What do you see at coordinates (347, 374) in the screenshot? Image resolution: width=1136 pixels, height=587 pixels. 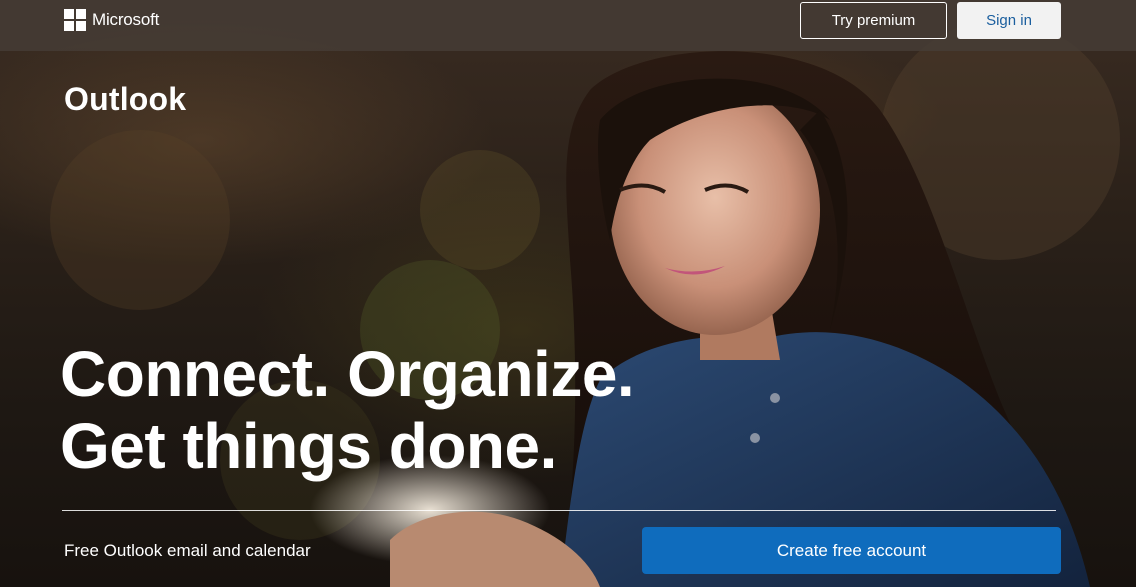 I see `headline-line-1: Connect. Organize.` at bounding box center [347, 374].